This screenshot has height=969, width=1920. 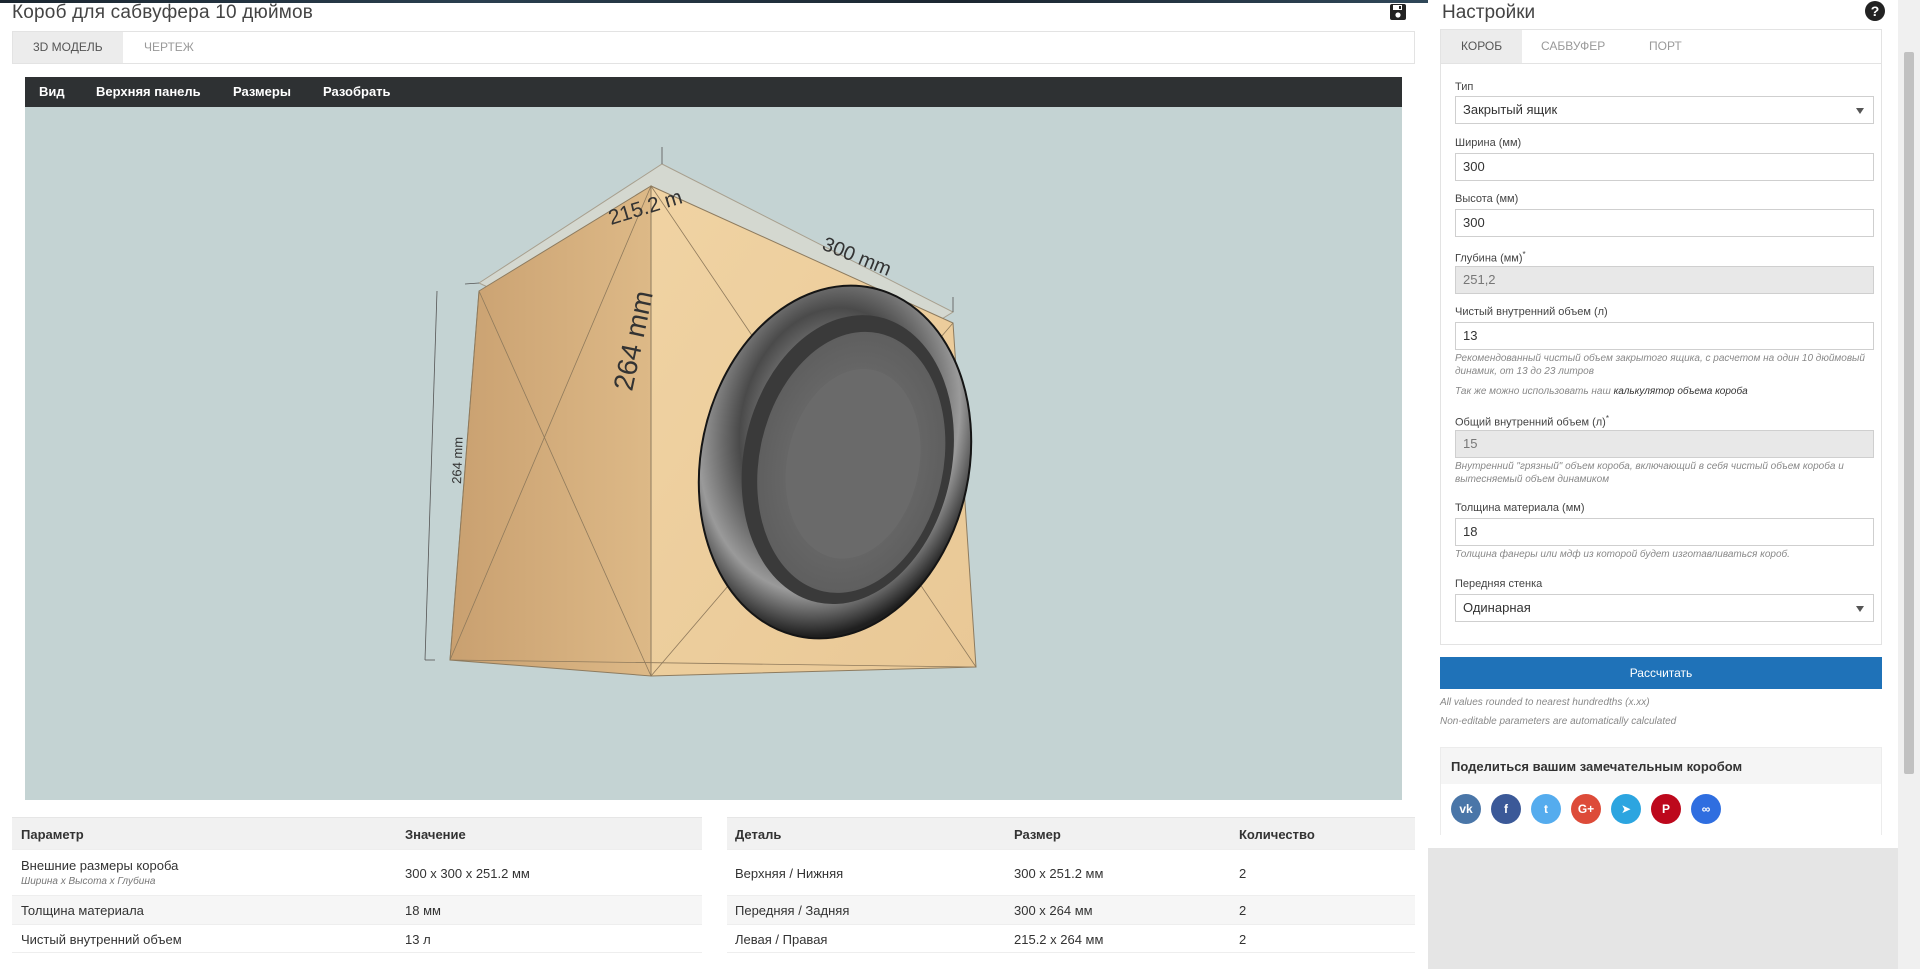 What do you see at coordinates (1626, 809) in the screenshot?
I see `telegram-icon: ➤` at bounding box center [1626, 809].